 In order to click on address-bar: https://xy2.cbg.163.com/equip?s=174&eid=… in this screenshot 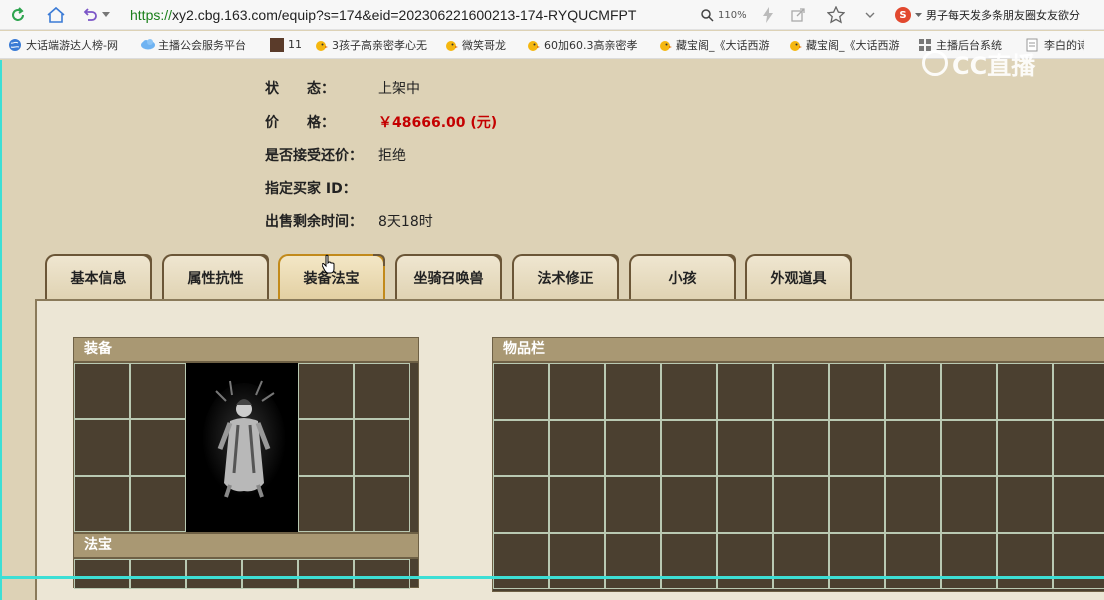, I will do `click(410, 15)`.